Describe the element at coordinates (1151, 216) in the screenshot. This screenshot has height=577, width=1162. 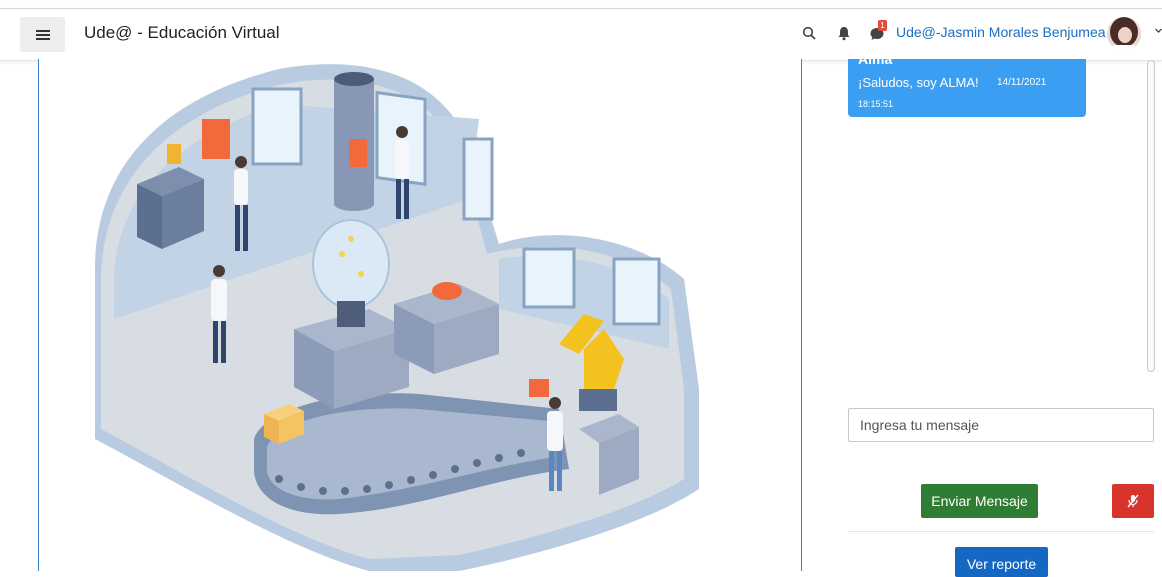
I see `chat-scrollbar` at that location.